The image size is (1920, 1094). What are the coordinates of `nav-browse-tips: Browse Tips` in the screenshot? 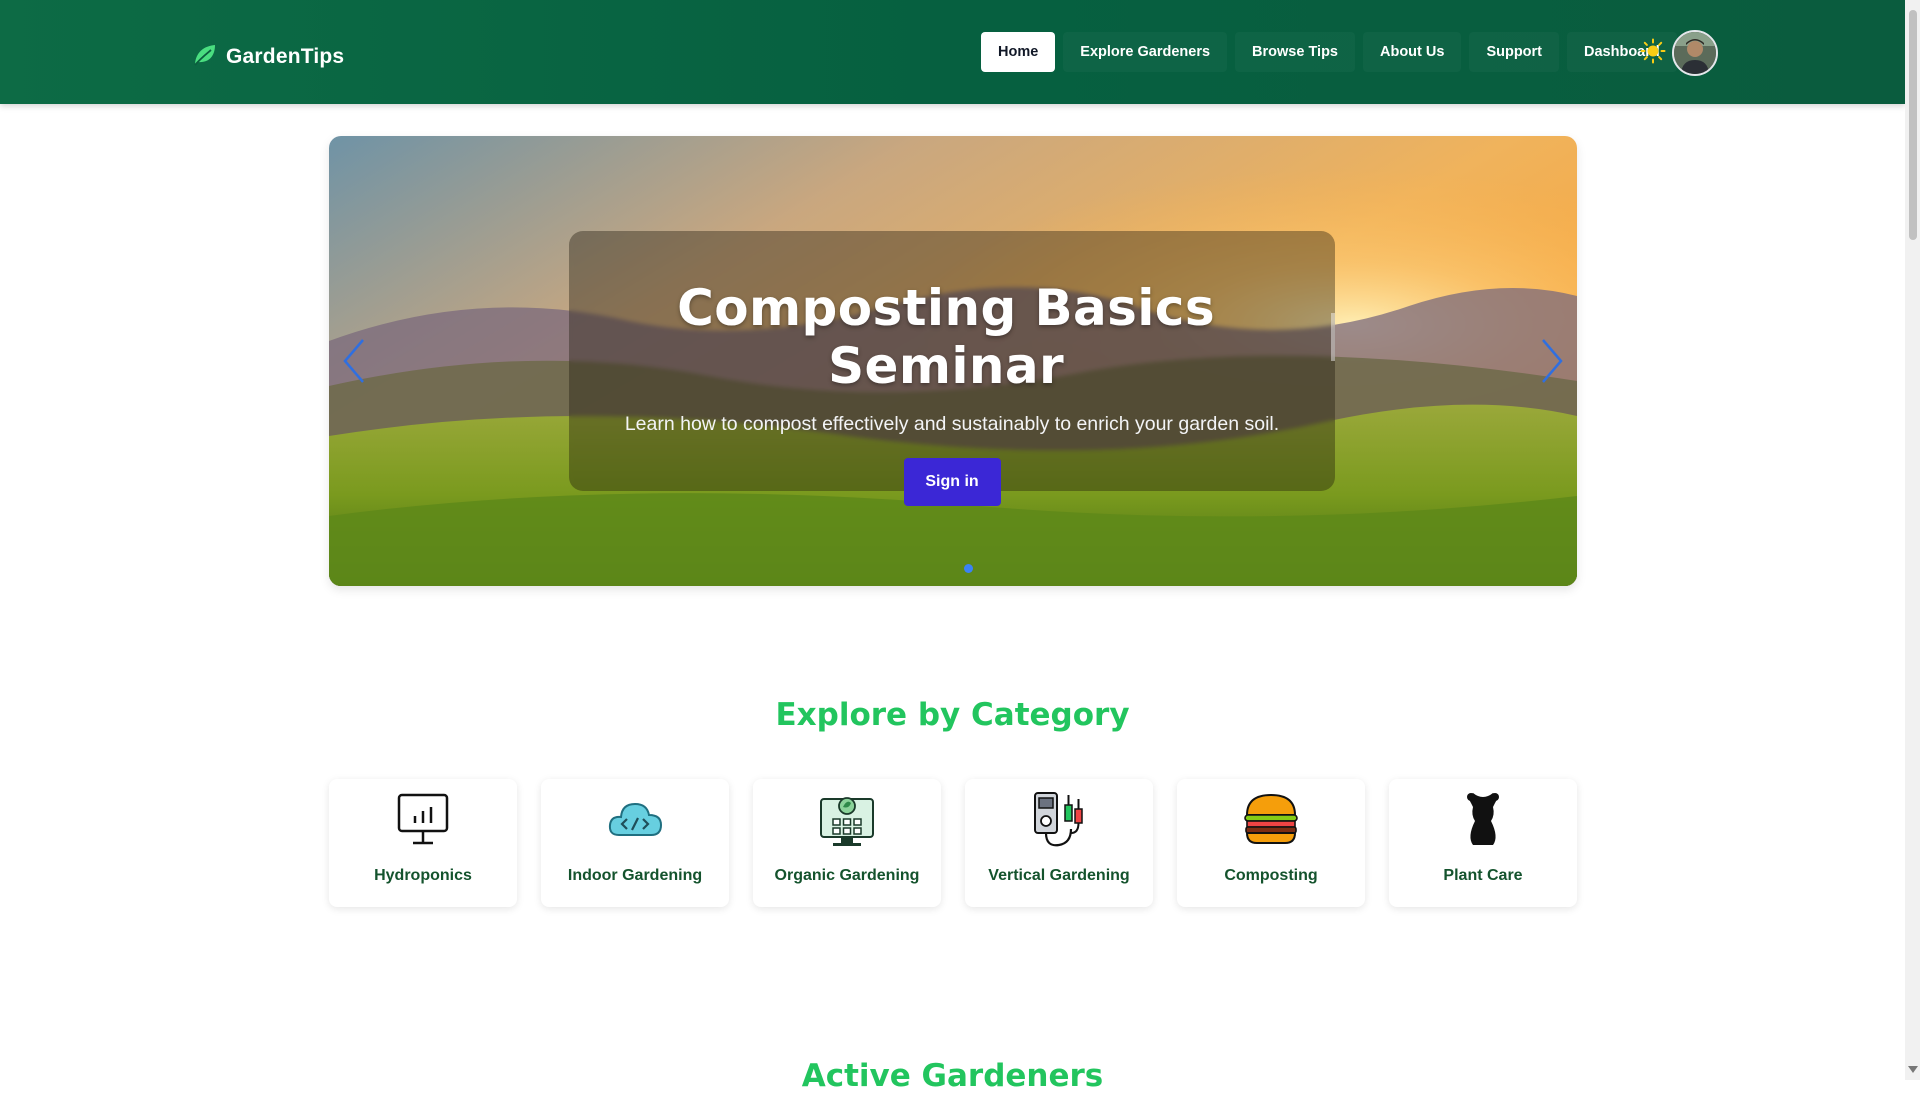 It's located at (1295, 52).